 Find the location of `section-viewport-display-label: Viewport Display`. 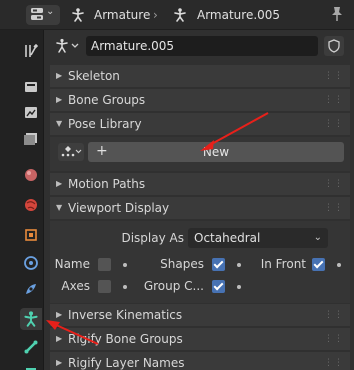

section-viewport-display-label: Viewport Display is located at coordinates (119, 208).